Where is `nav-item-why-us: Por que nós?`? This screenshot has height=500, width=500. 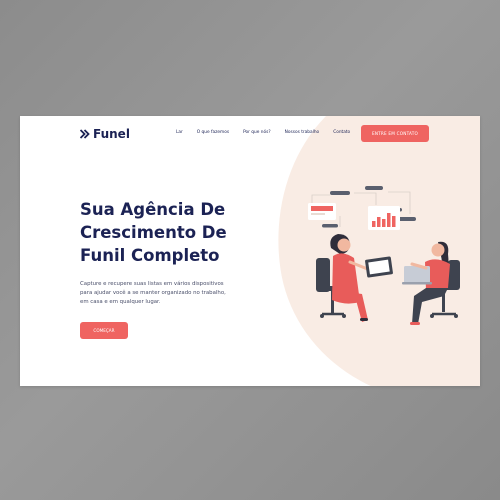 nav-item-why-us: Por que nós? is located at coordinates (257, 132).